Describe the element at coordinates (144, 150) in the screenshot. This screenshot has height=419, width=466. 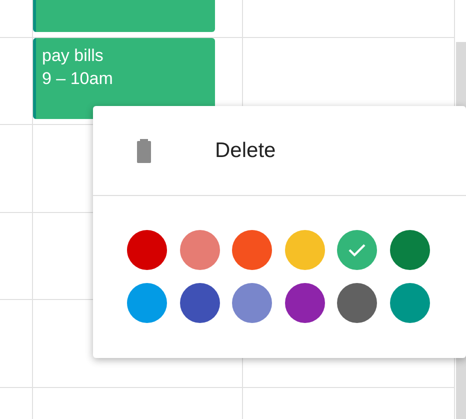
I see `trash-icon` at that location.